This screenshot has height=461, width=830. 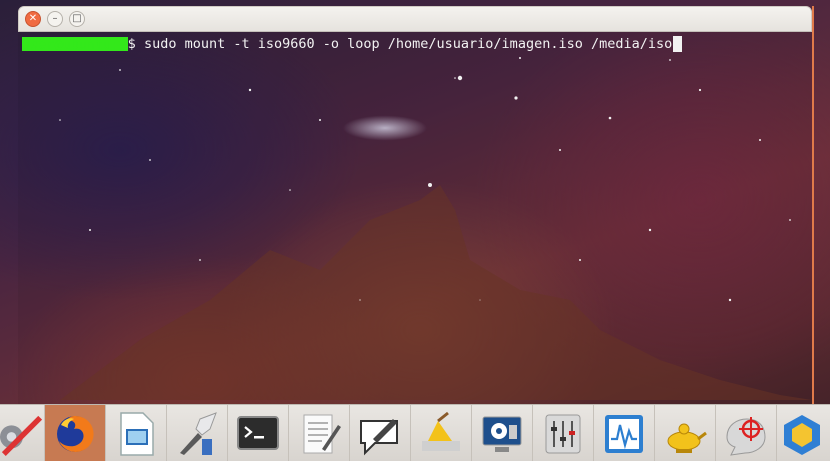 I want to click on bleachbit-broom-icon, so click(x=441, y=431).